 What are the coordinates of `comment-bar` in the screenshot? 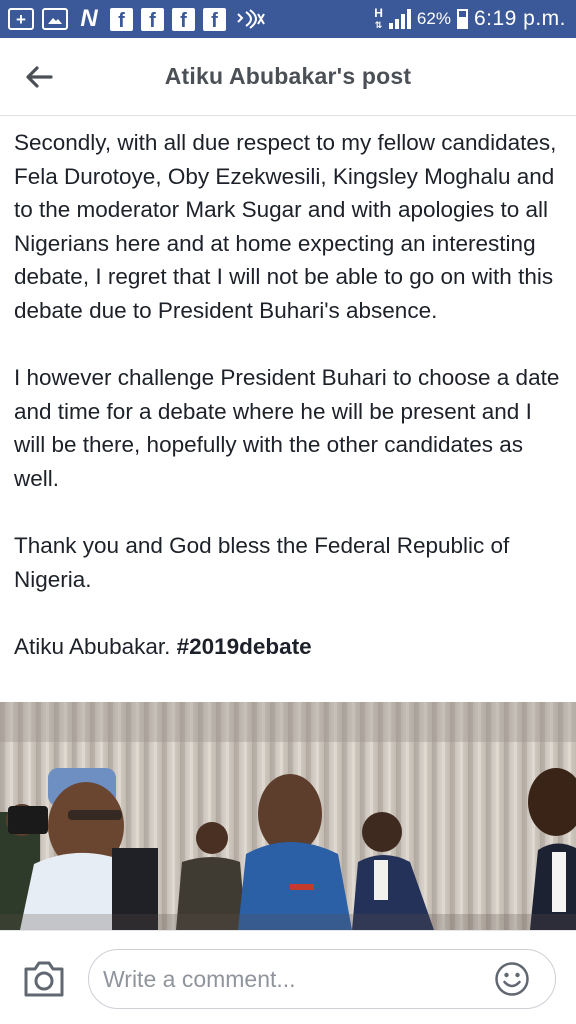 It's located at (288, 977).